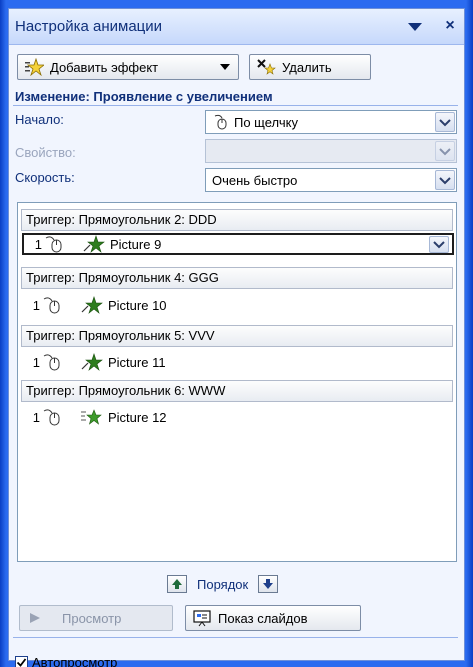 This screenshot has width=473, height=667. Describe the element at coordinates (34, 67) in the screenshot. I see `add-effect-star-icon` at that location.